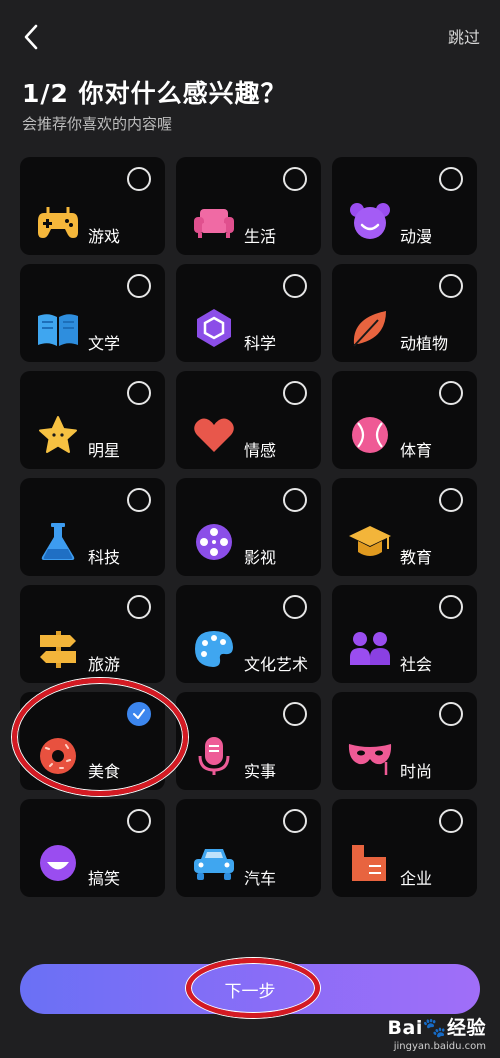  What do you see at coordinates (104, 878) in the screenshot?
I see `category-label: 搞笑` at bounding box center [104, 878].